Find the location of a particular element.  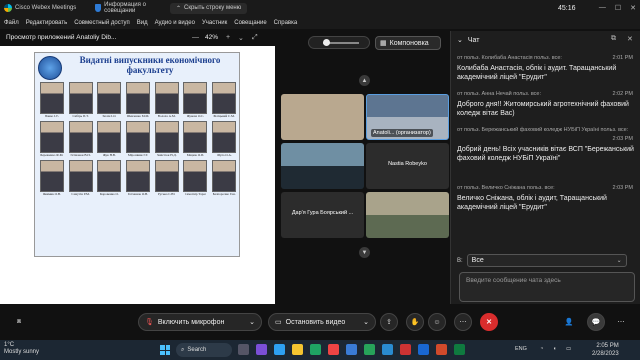

zoom-app-icon is located at coordinates (279, 349).